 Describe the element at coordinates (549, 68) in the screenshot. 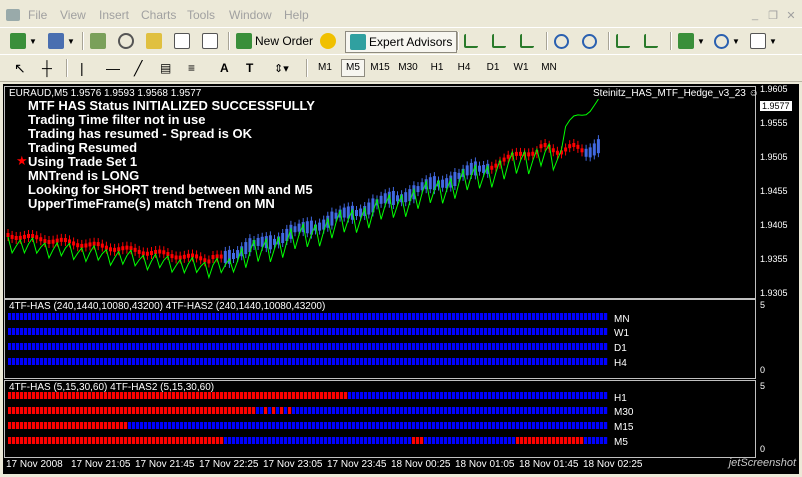

I see `timeframe-mn: MN` at that location.